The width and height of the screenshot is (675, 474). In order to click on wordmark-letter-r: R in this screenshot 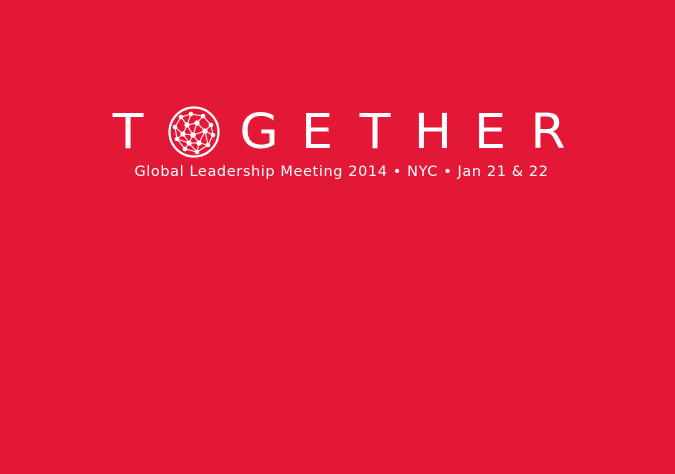, I will do `click(548, 132)`.